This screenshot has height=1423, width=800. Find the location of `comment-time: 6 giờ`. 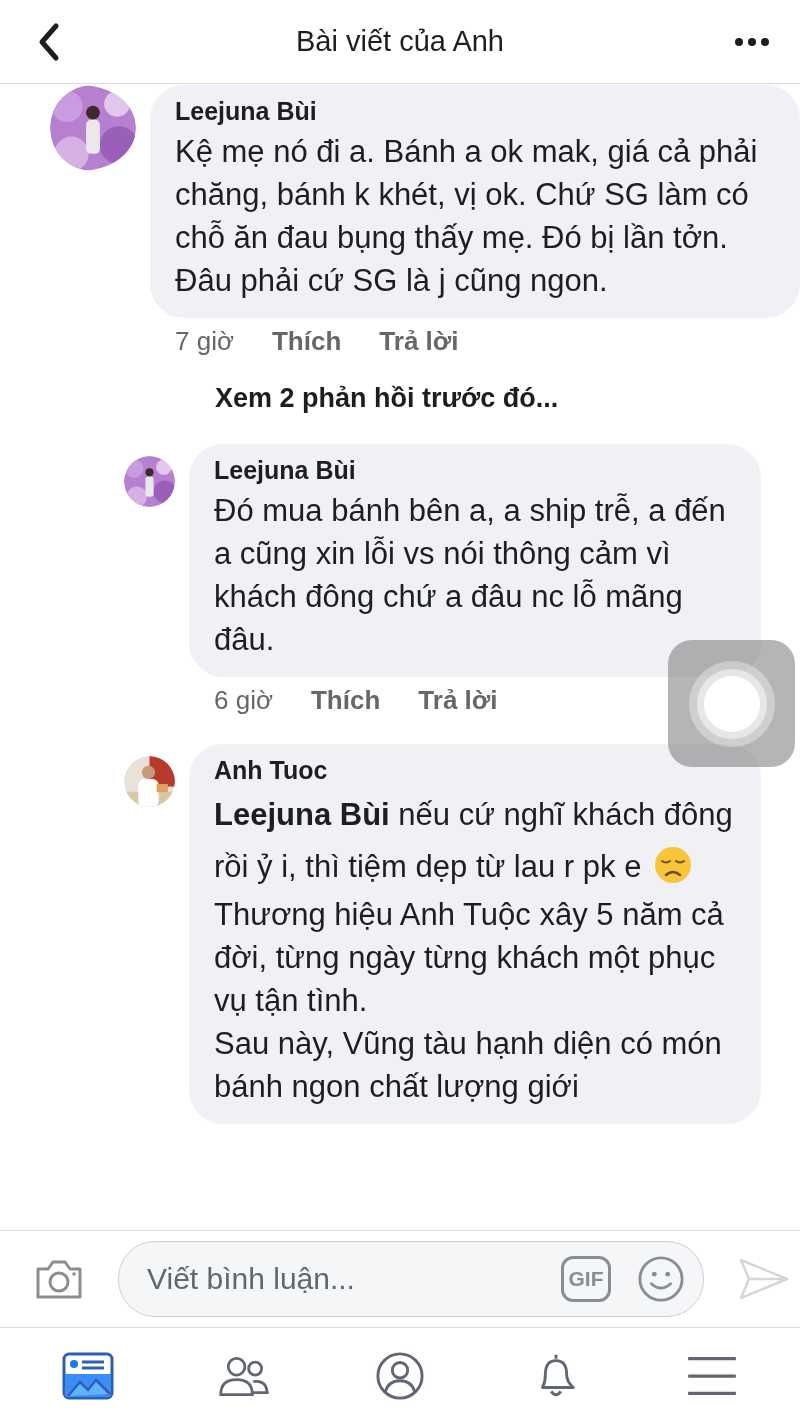

comment-time: 6 giờ is located at coordinates (243, 700).